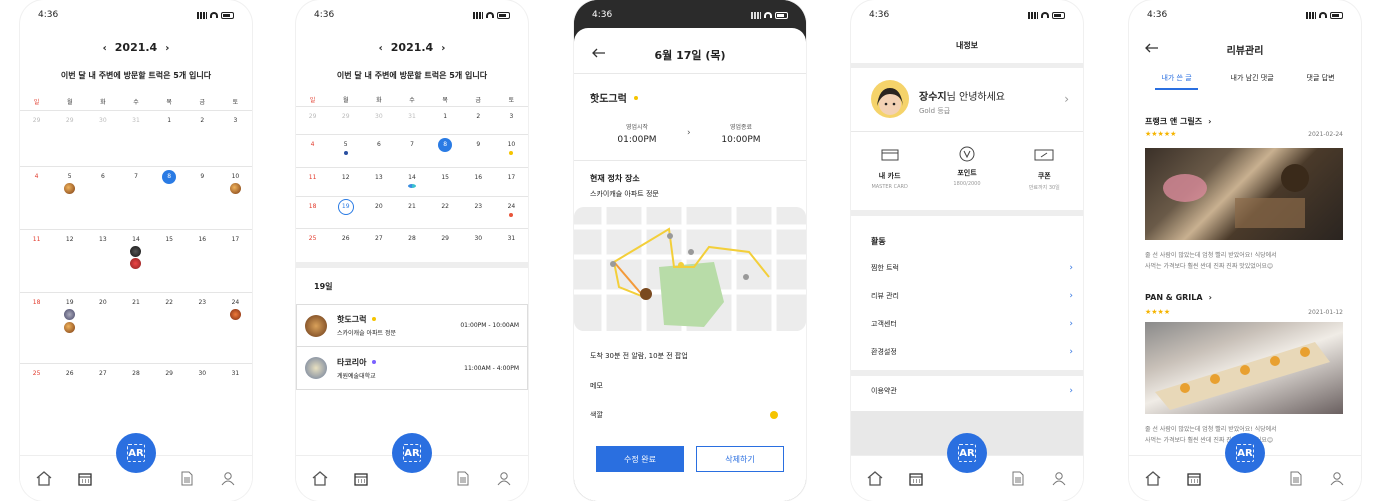 Image resolution: width=1400 pixels, height=501 pixels. What do you see at coordinates (169, 198) in the screenshot?
I see `day-cell: 8` at bounding box center [169, 198].